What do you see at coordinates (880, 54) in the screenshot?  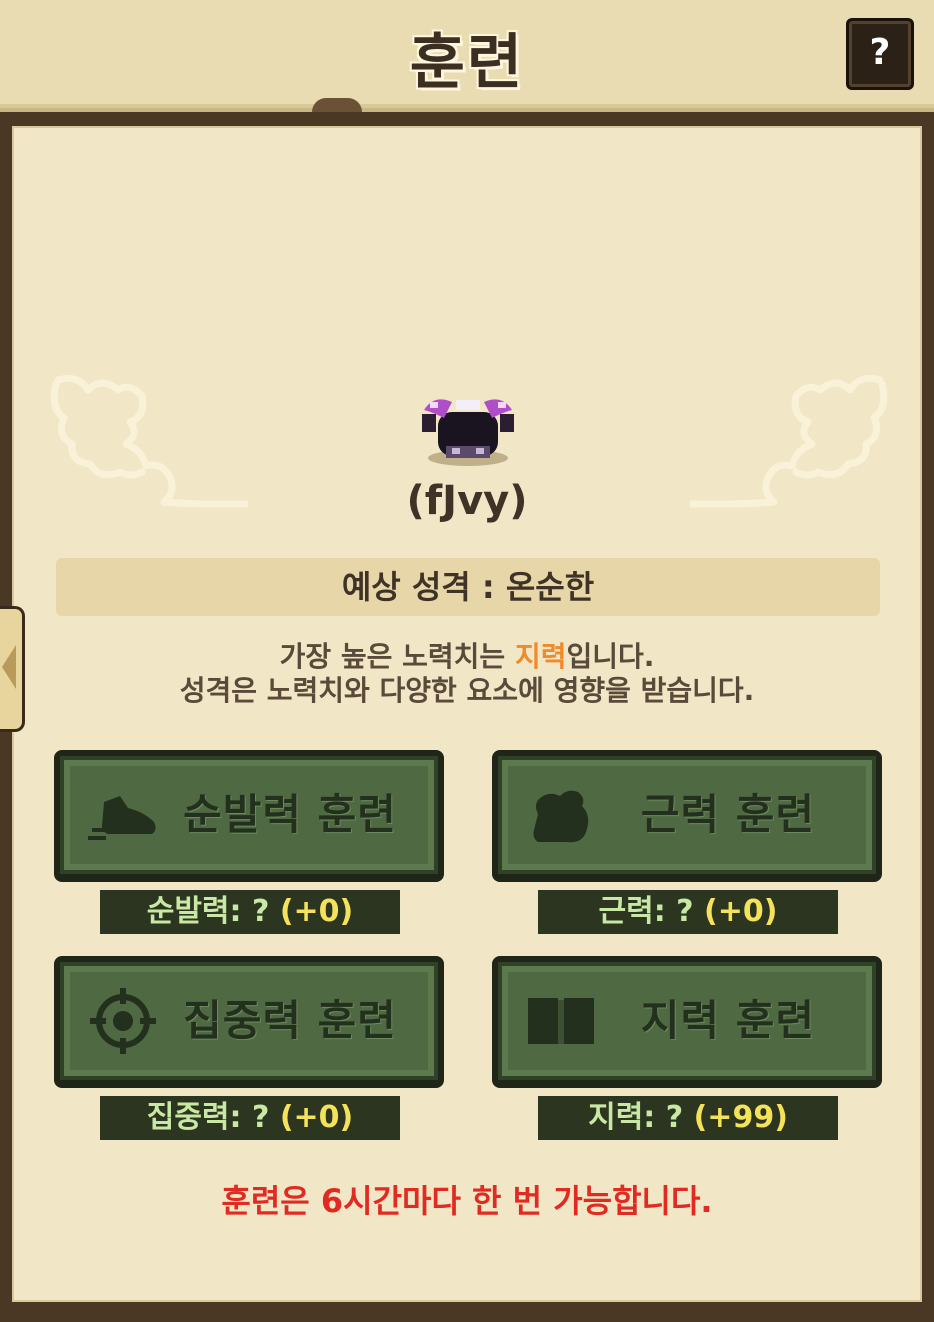 I see `help-button: ?` at bounding box center [880, 54].